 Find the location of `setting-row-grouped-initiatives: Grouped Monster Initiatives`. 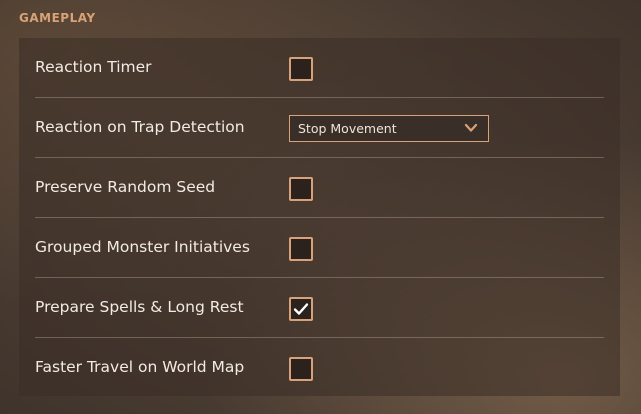

setting-row-grouped-initiatives: Grouped Monster Initiatives is located at coordinates (319, 248).